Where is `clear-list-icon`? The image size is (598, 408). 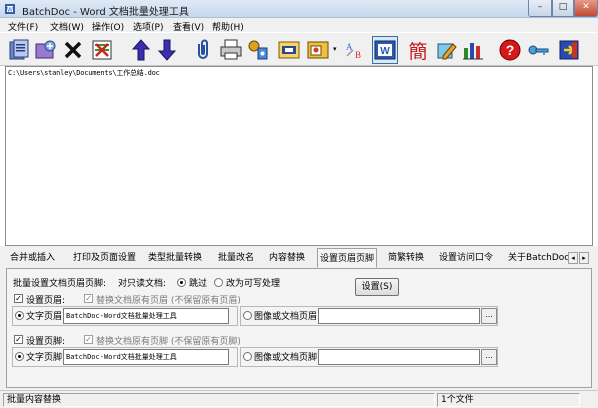
clear-list-icon is located at coordinates (102, 50).